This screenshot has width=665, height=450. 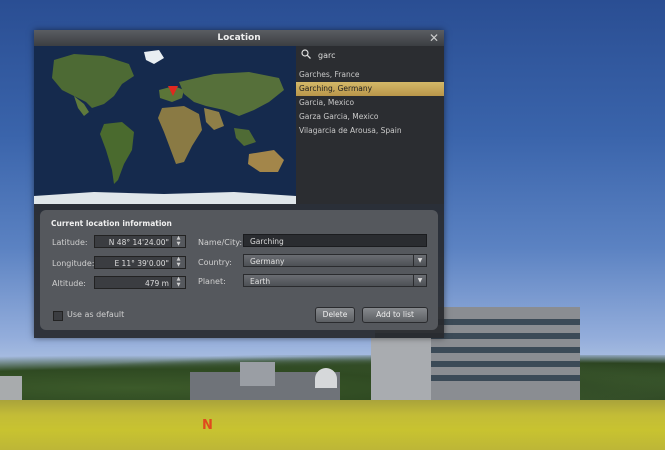 What do you see at coordinates (220, 242) in the screenshot?
I see `name-city-label: Name/City:` at bounding box center [220, 242].